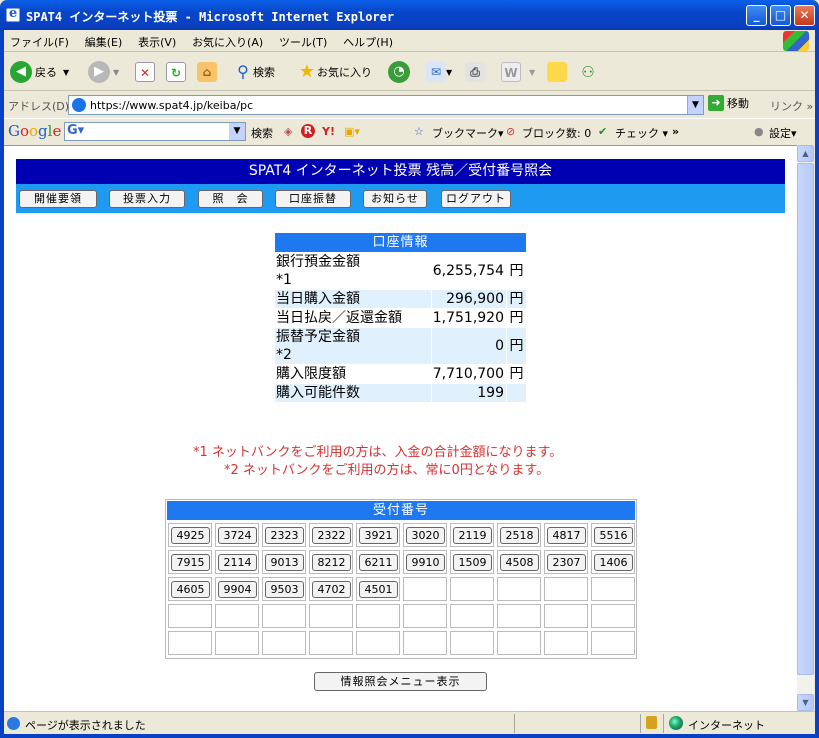  What do you see at coordinates (400, 373) in the screenshot?
I see `account-row: 購入限度額 7,710,700 円` at bounding box center [400, 373].